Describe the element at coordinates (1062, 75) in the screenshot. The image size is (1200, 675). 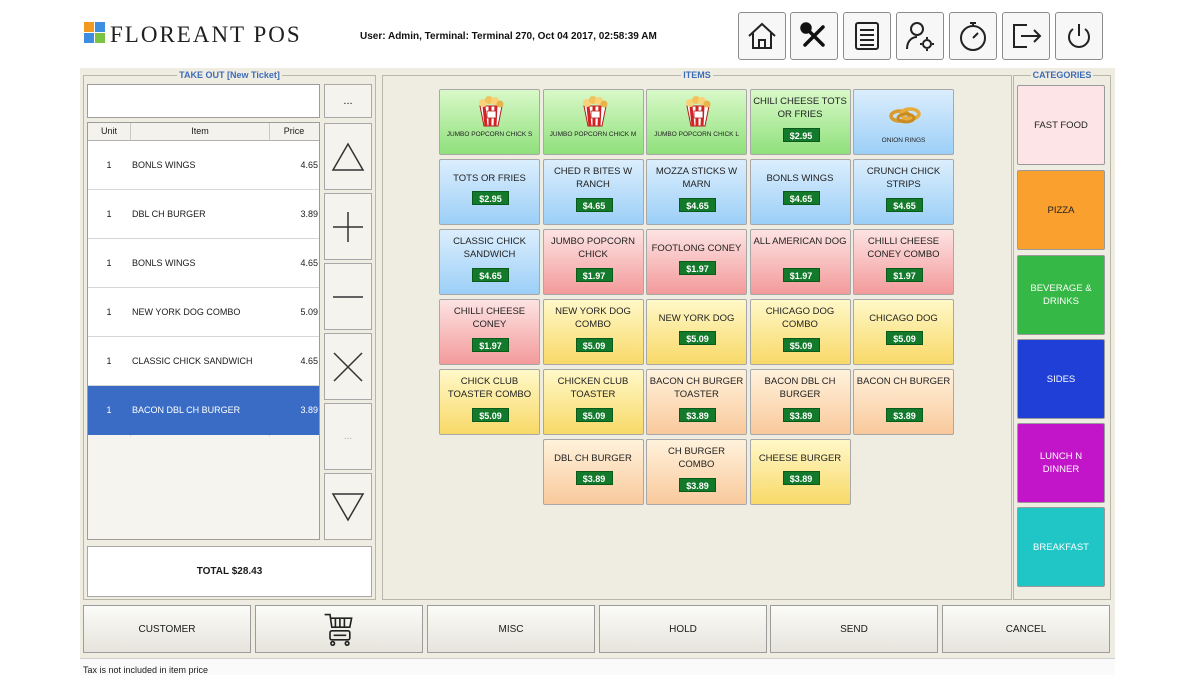
I see `categories-title: CATEGORIES` at that location.